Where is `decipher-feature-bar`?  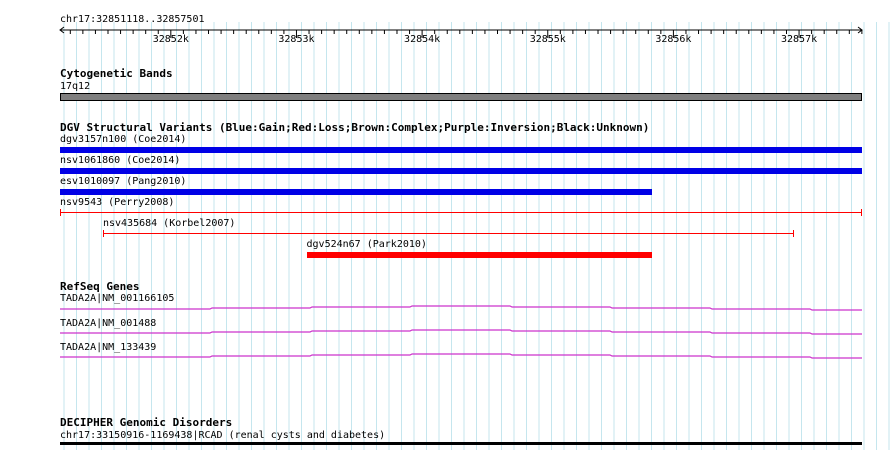
decipher-feature-bar is located at coordinates (461, 443).